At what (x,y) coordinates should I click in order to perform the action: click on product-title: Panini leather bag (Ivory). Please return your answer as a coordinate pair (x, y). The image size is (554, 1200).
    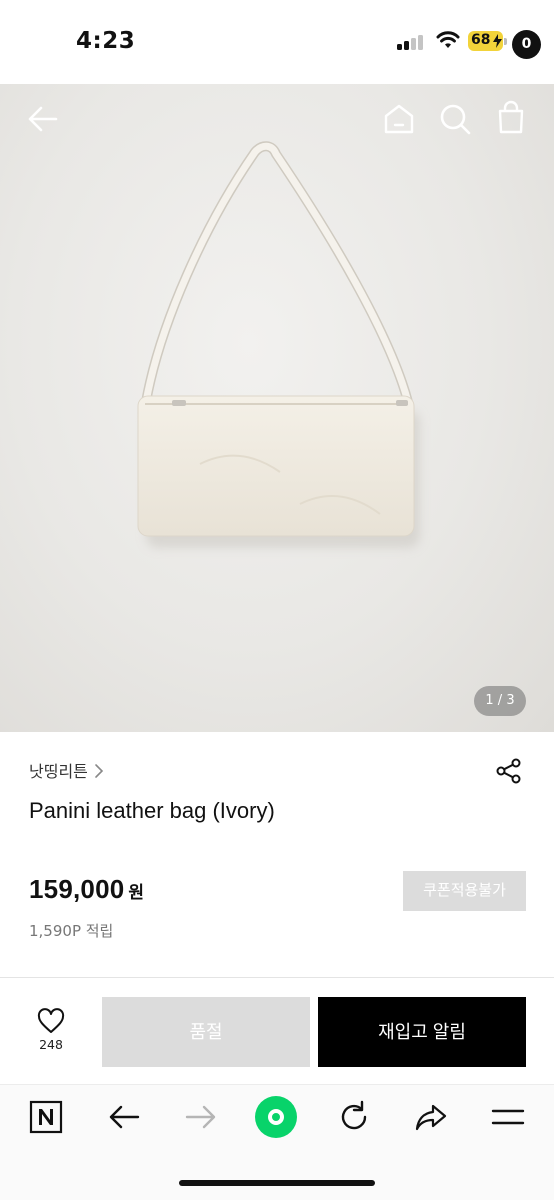
    Looking at the image, I should click on (152, 810).